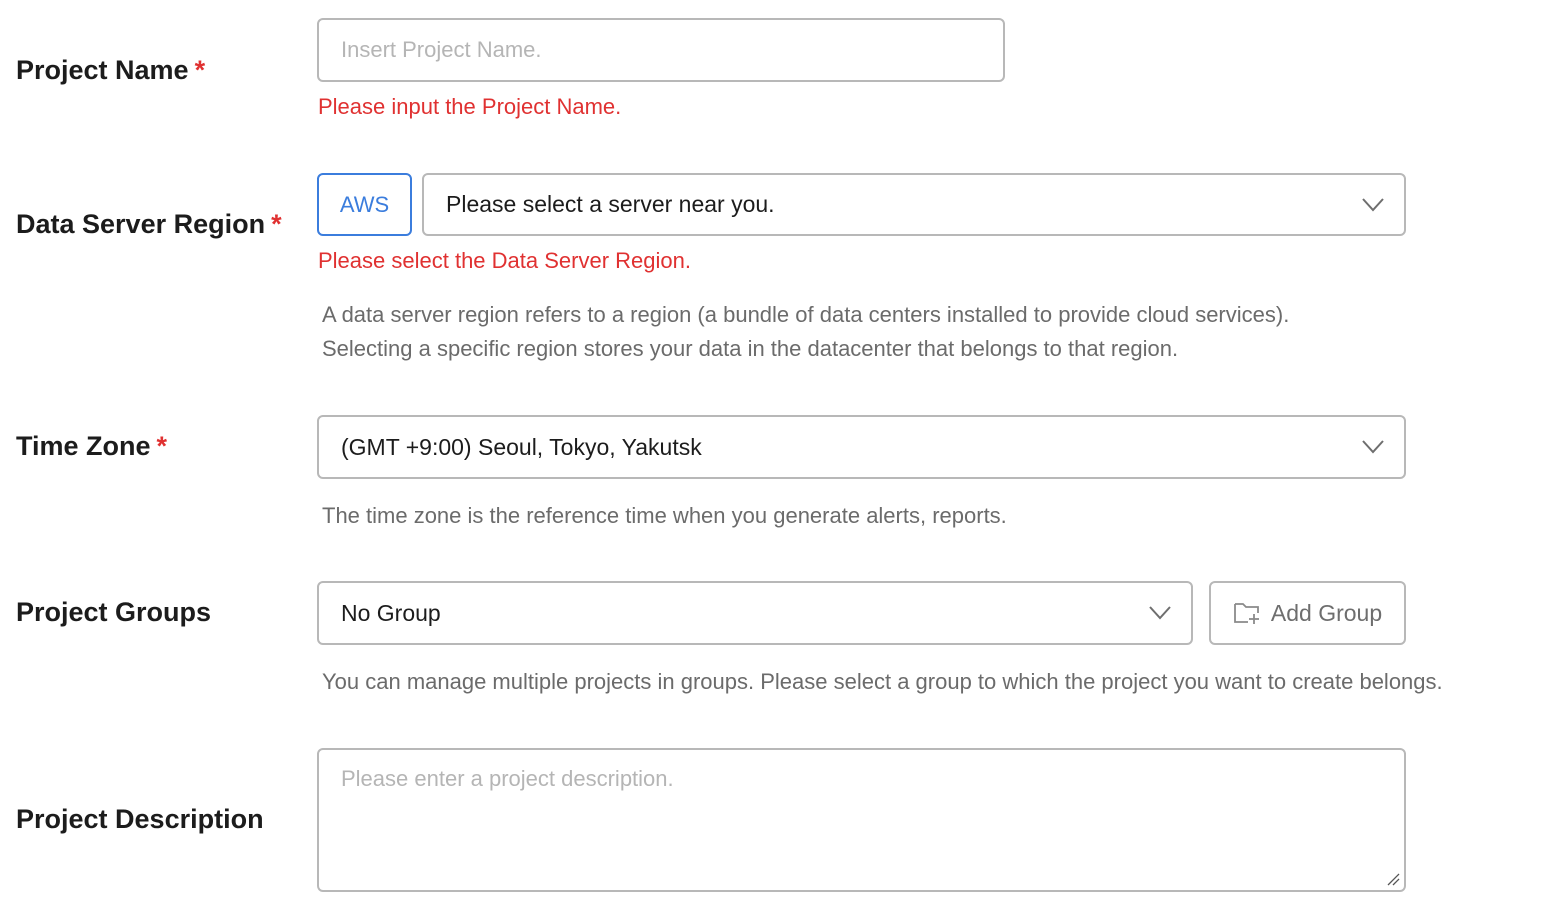 This screenshot has width=1562, height=914. I want to click on project-groups-label-text: Project Groups, so click(114, 612).